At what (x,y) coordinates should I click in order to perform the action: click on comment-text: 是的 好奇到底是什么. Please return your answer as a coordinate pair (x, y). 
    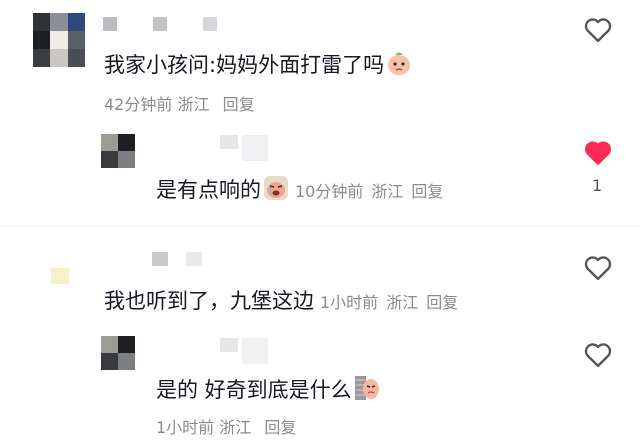
    Looking at the image, I should click on (268, 389).